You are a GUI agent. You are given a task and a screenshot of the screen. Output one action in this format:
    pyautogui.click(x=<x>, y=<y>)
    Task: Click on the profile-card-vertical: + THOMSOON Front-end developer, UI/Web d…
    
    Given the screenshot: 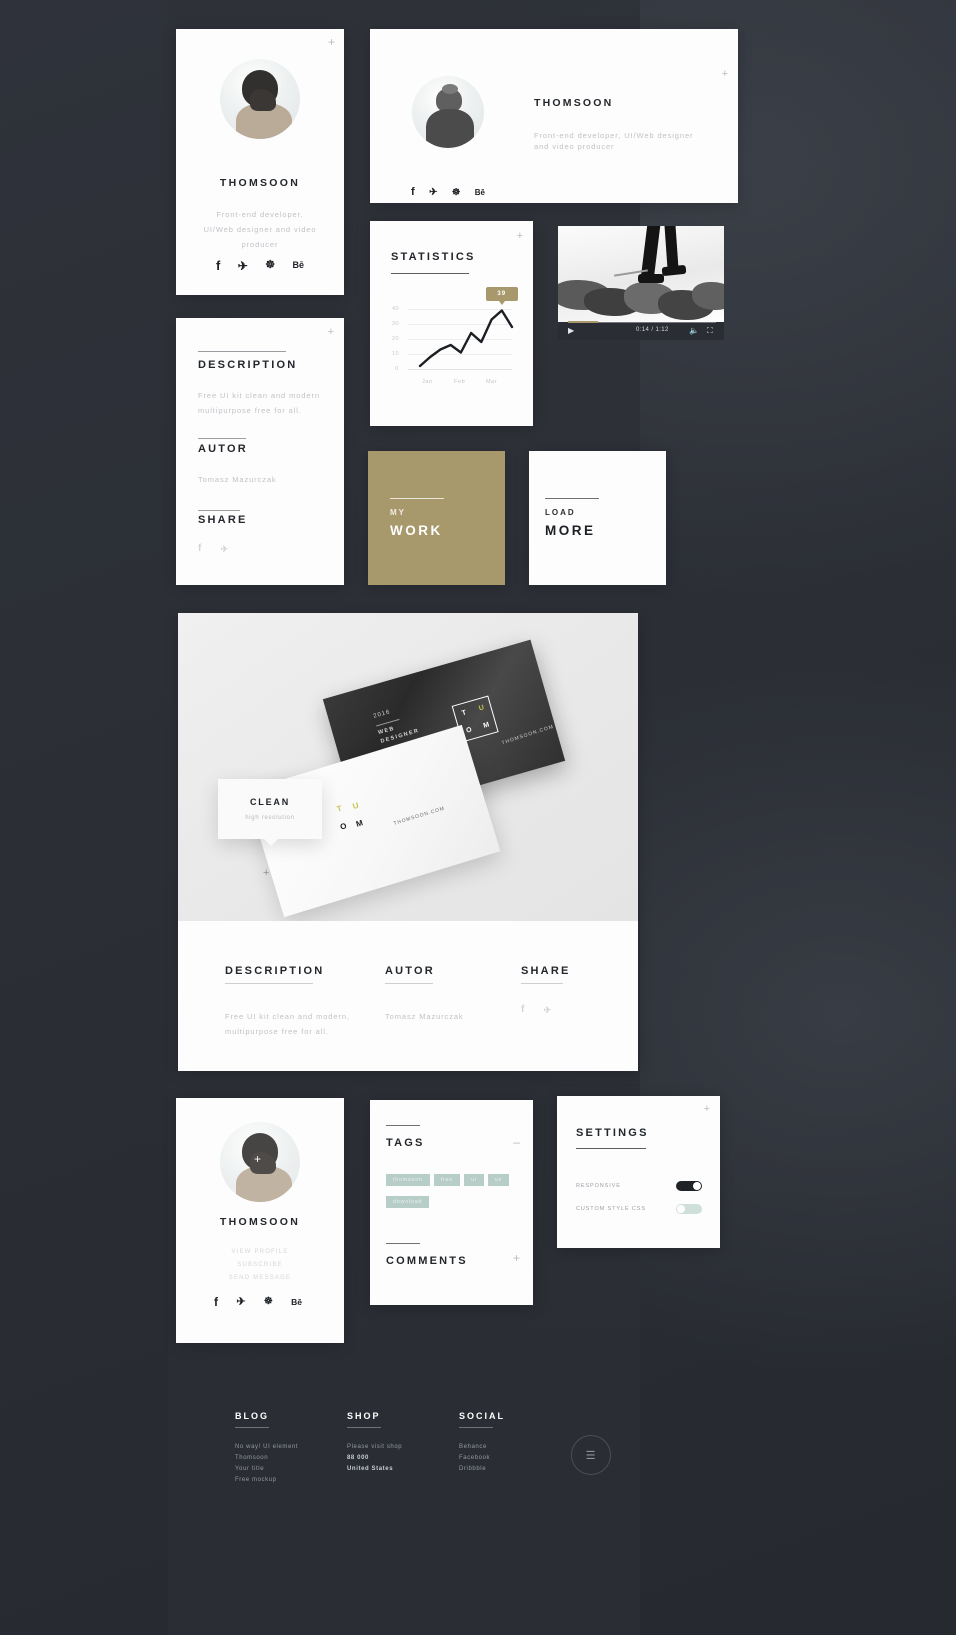 What is the action you would take?
    pyautogui.click(x=260, y=162)
    